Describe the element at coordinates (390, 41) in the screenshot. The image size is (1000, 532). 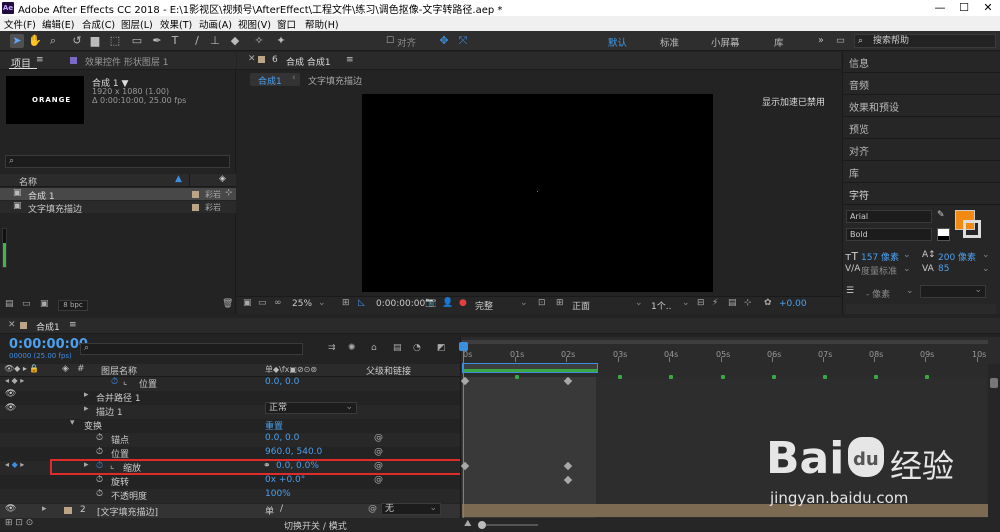
I see `align-checkbox: ☐` at that location.